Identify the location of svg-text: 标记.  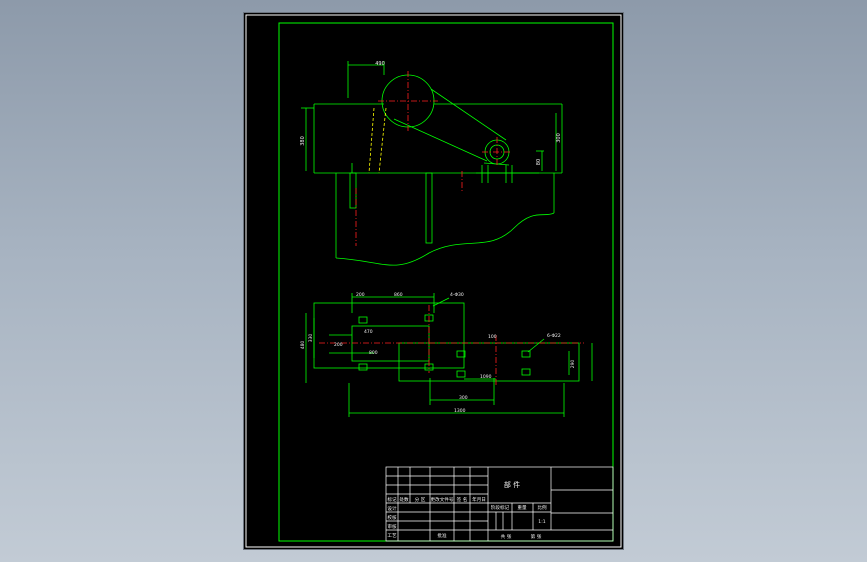
(392, 499).